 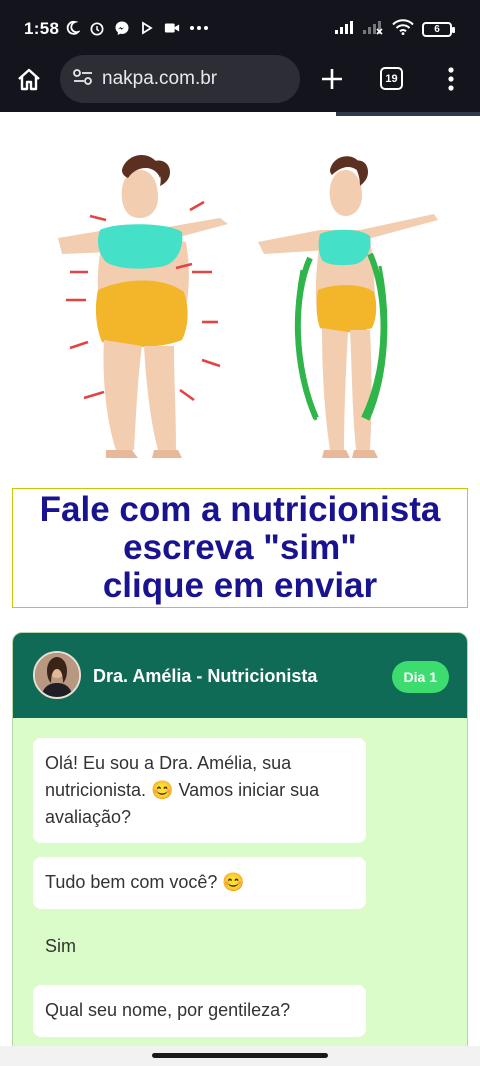 What do you see at coordinates (420, 677) in the screenshot?
I see `day-badge: Dia 1` at bounding box center [420, 677].